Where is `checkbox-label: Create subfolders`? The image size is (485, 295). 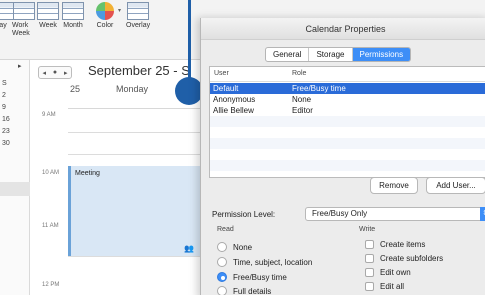
checkbox-label: Create subfolders is located at coordinates (412, 258).